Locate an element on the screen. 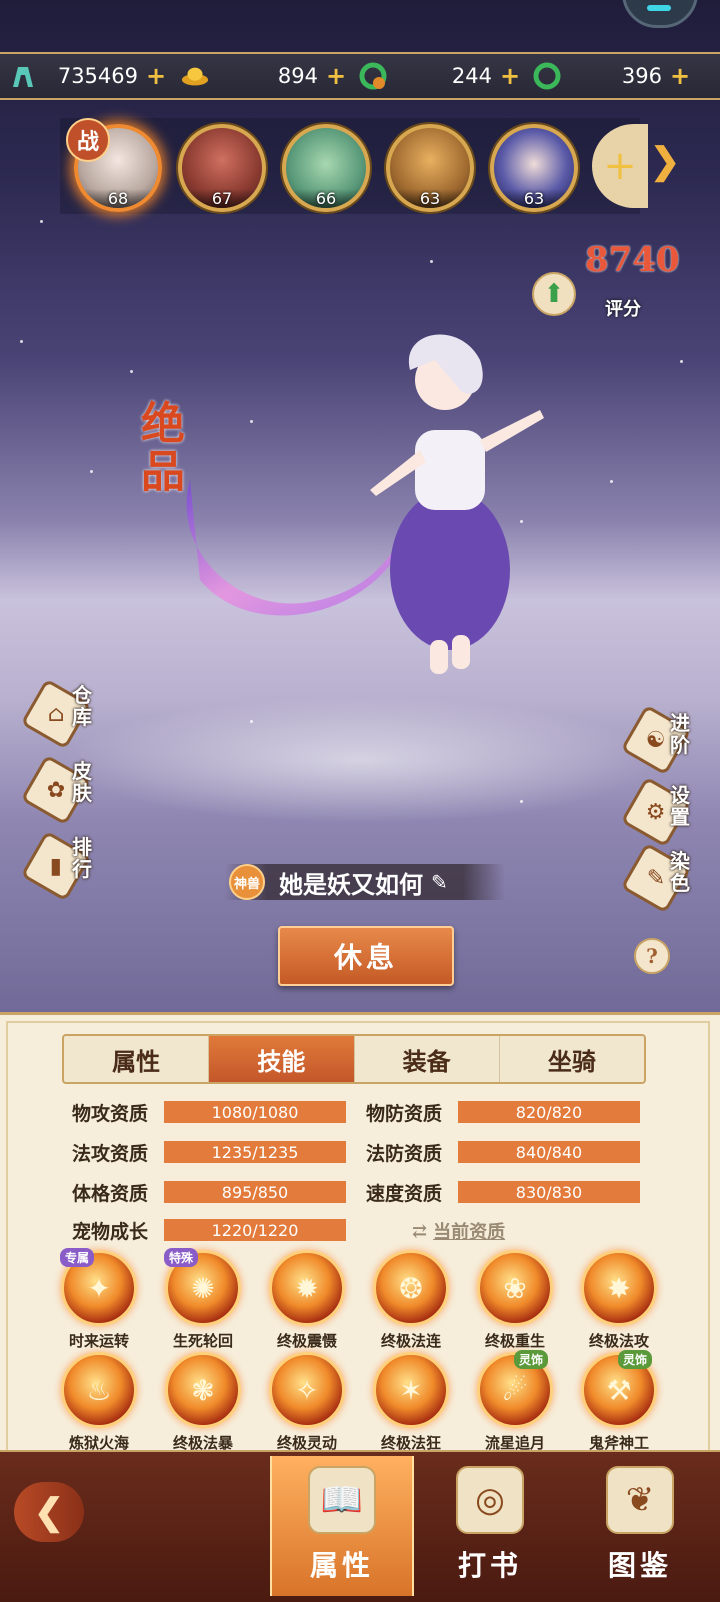  tab-mount: 坐骑 is located at coordinates (572, 1059).